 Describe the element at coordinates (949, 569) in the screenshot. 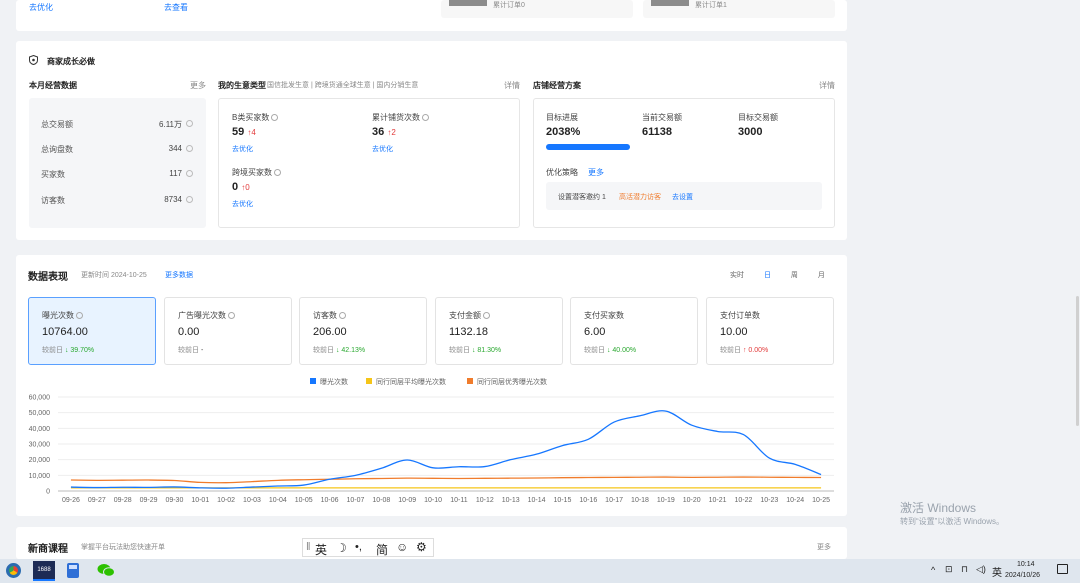

I see `network-icon: ⊡` at that location.